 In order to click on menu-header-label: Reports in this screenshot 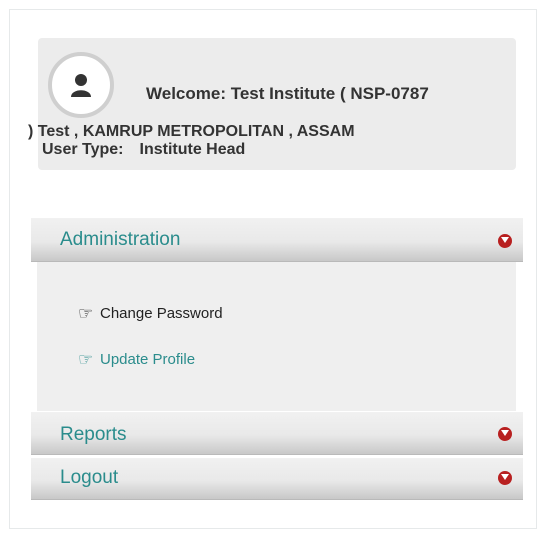, I will do `click(93, 434)`.